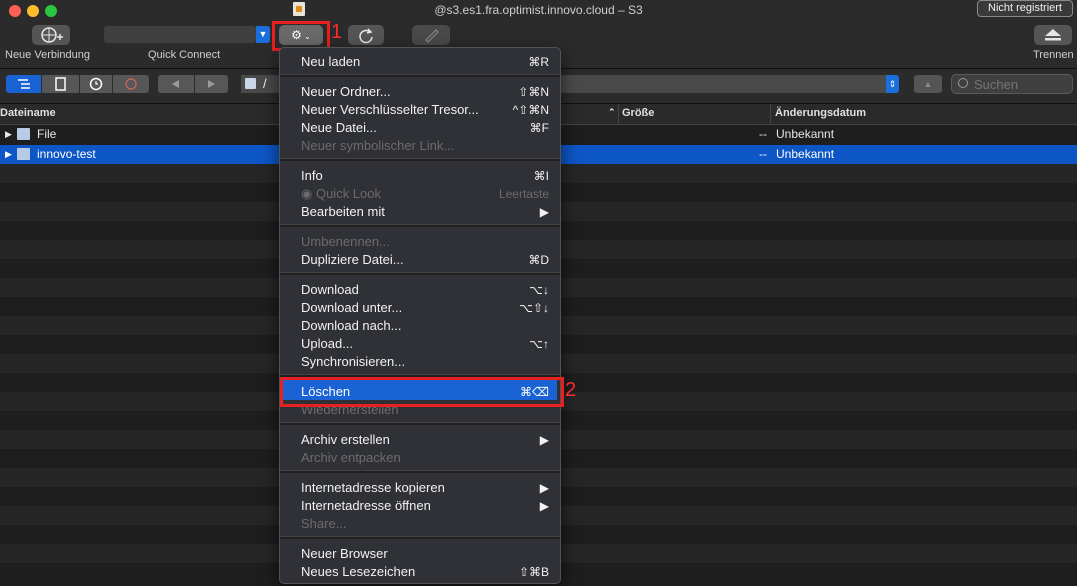 The height and width of the screenshot is (586, 1077). What do you see at coordinates (425, 260) in the screenshot?
I see `menu-item-duplicate: Dupliziere Datei... ⌘D` at bounding box center [425, 260].